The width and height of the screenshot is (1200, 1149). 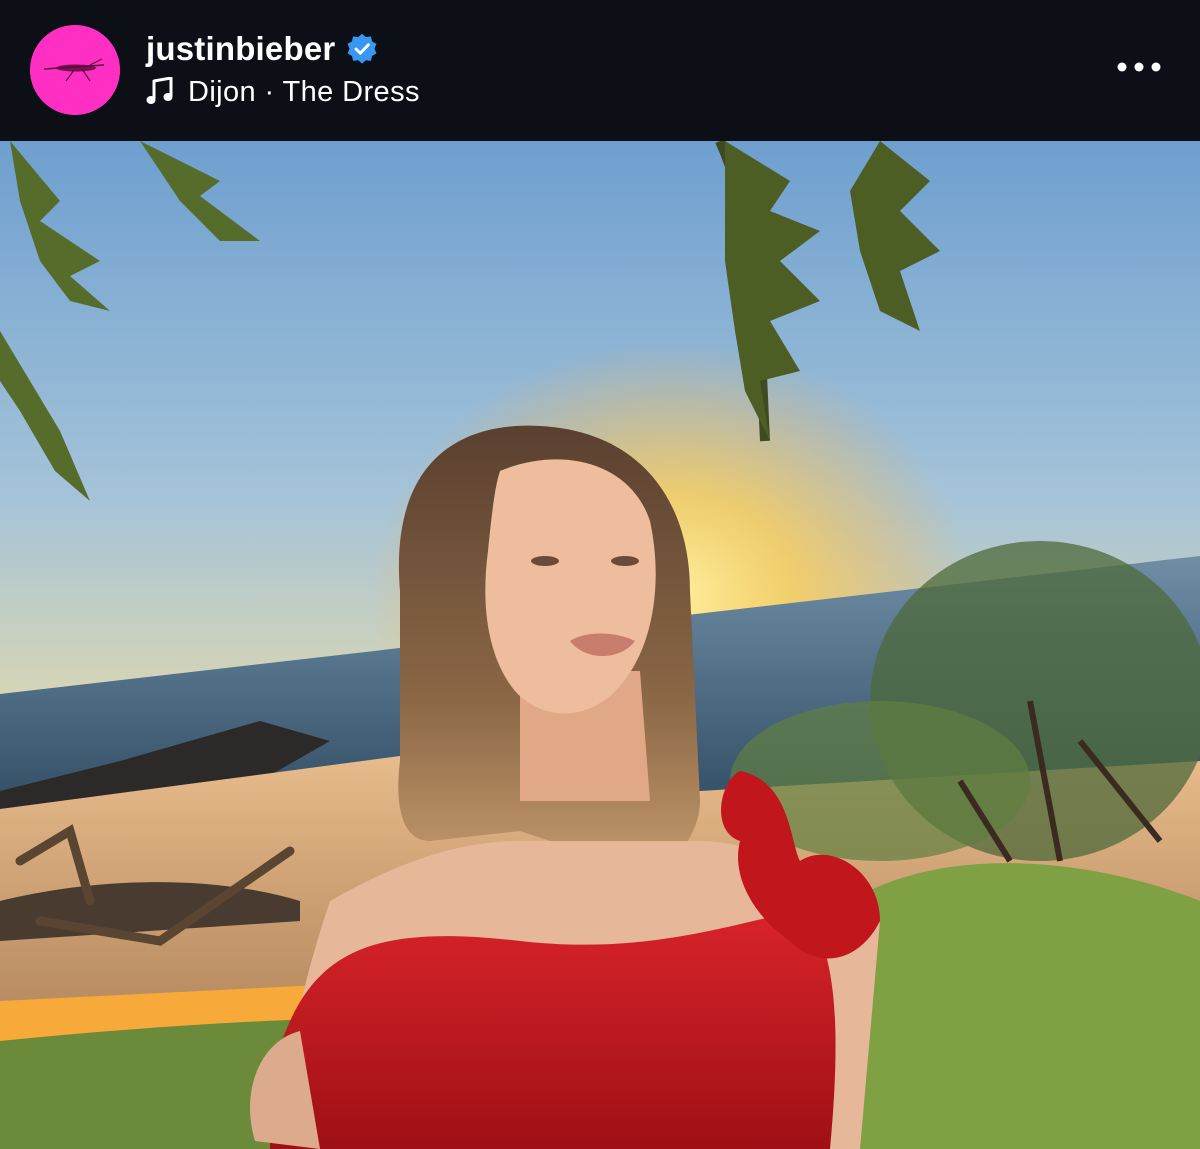 I want to click on profile-avatar, so click(x=75, y=70).